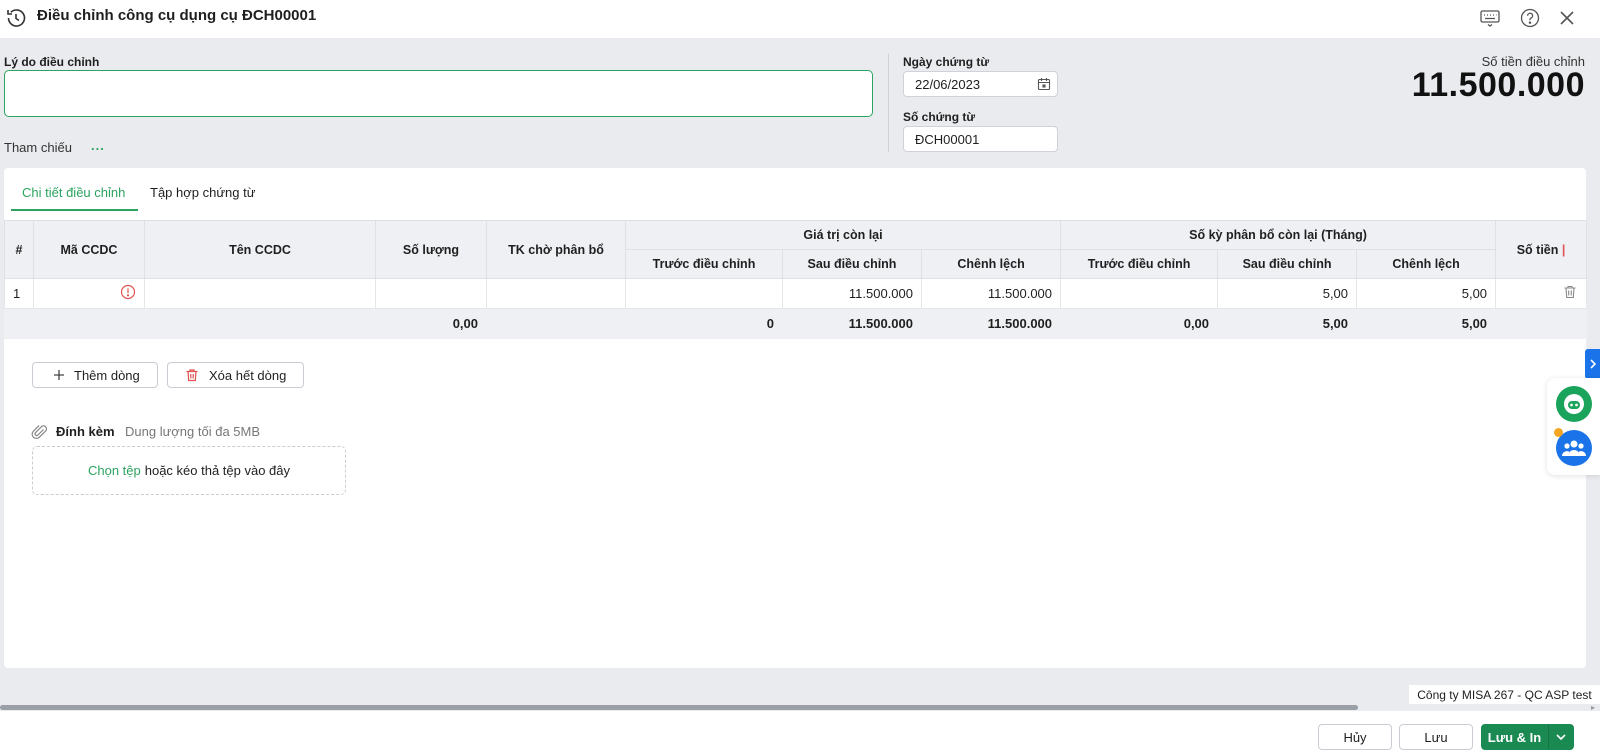 This screenshot has width=1600, height=756. What do you see at coordinates (1567, 18) in the screenshot?
I see `close-icon` at bounding box center [1567, 18].